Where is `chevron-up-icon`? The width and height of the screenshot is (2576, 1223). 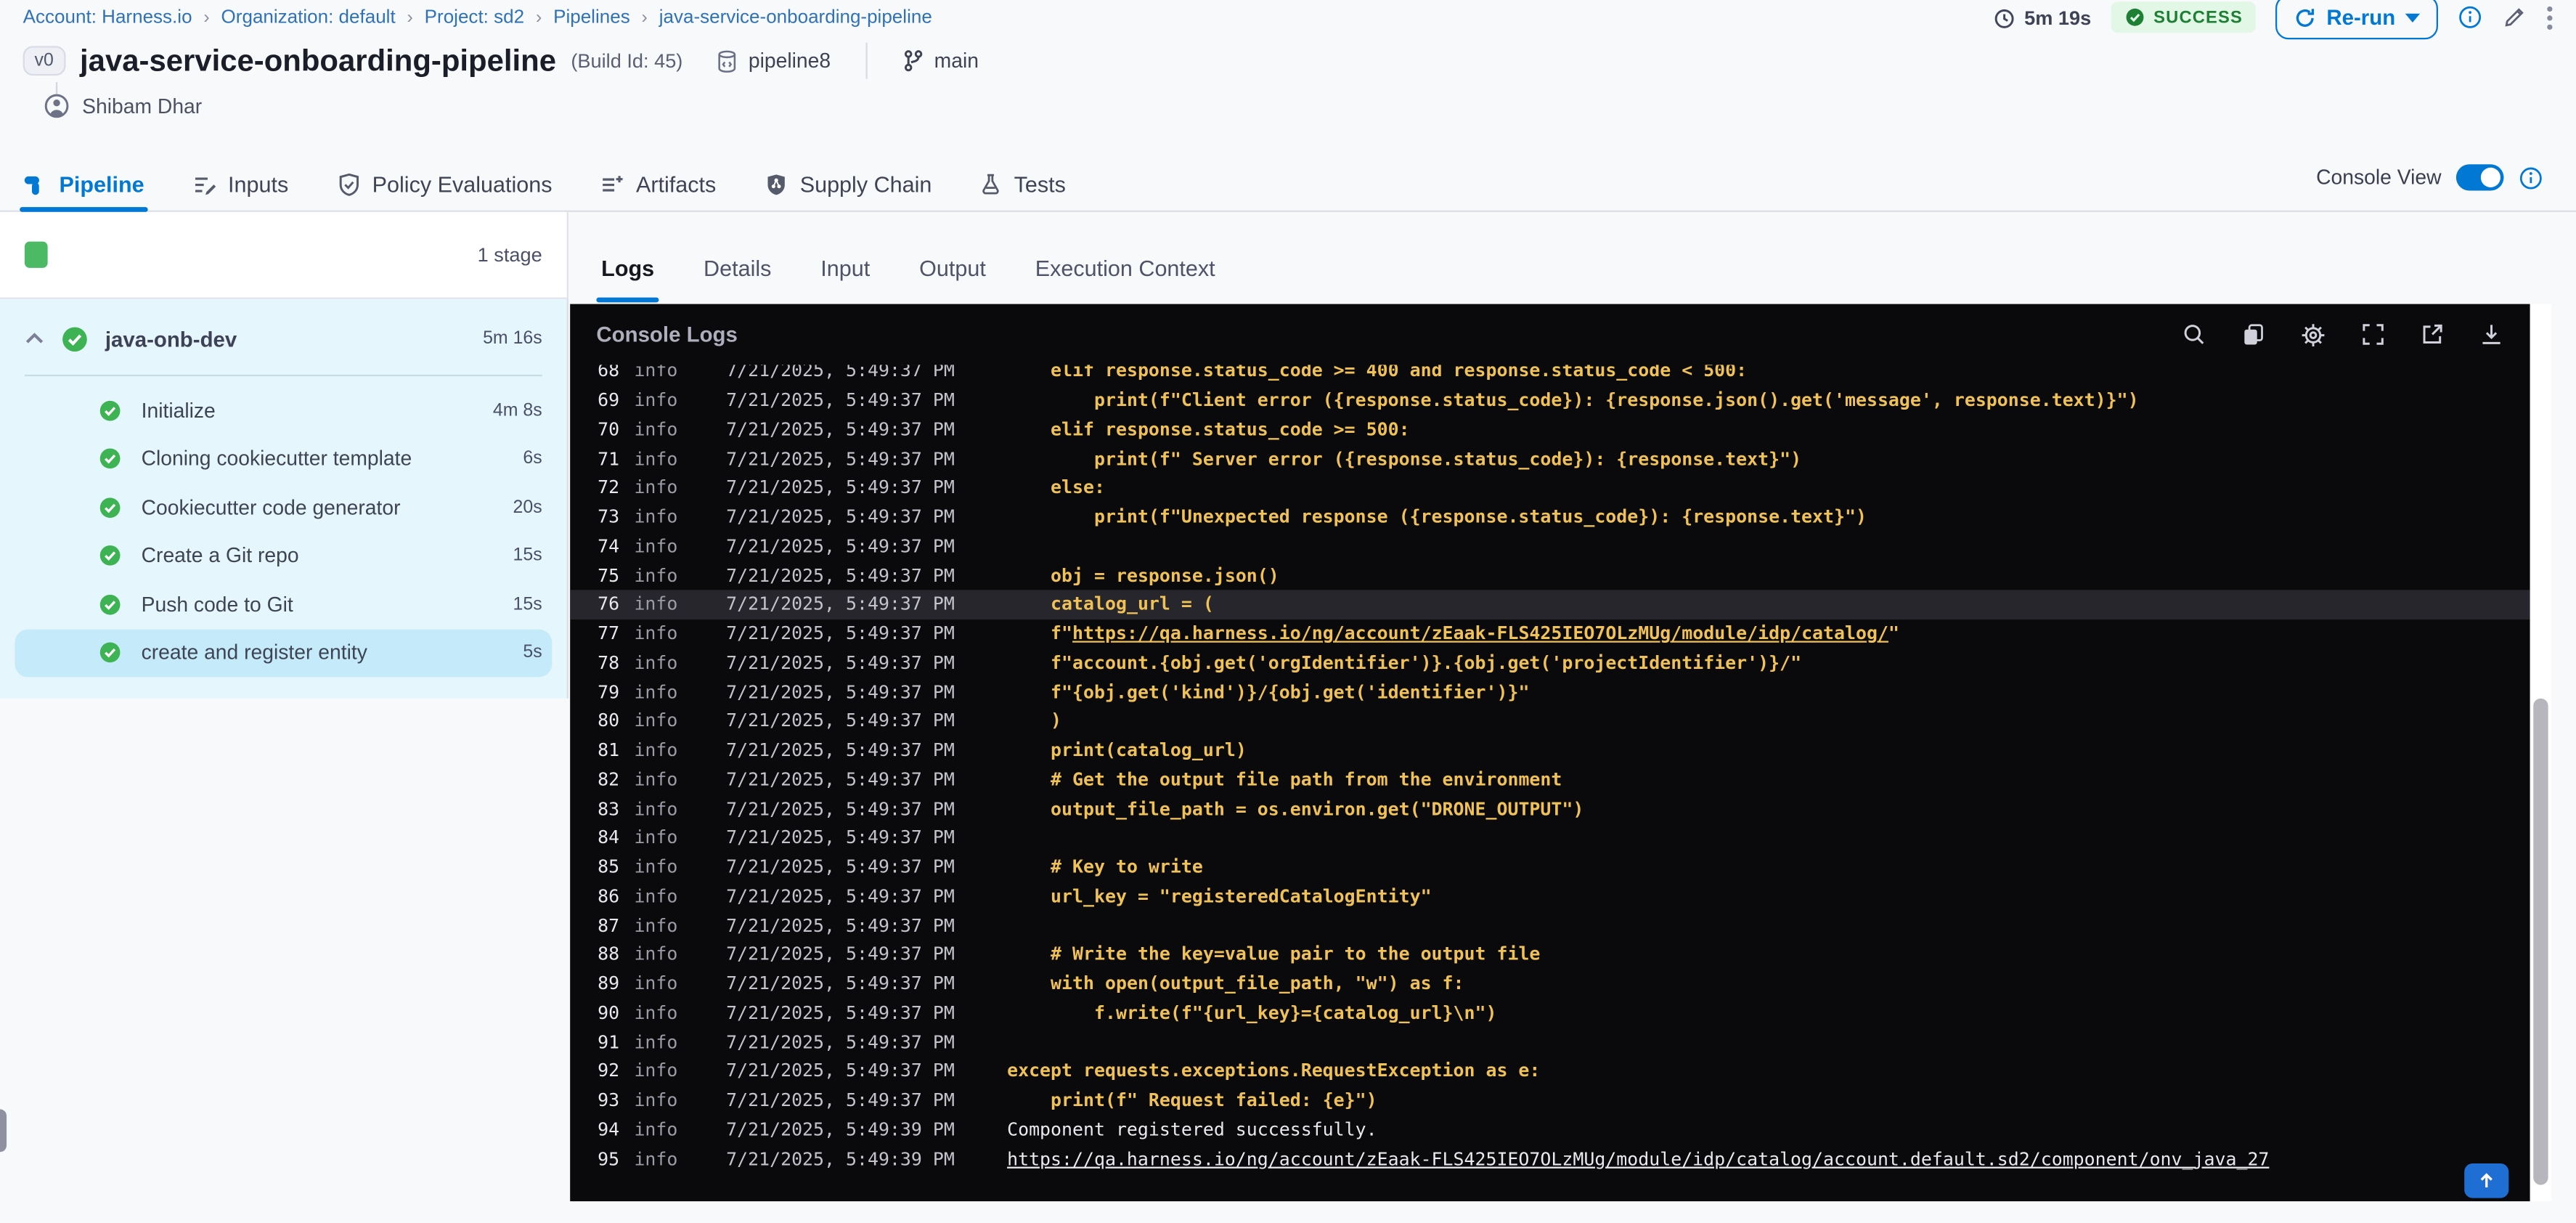
chevron-up-icon is located at coordinates (34, 338).